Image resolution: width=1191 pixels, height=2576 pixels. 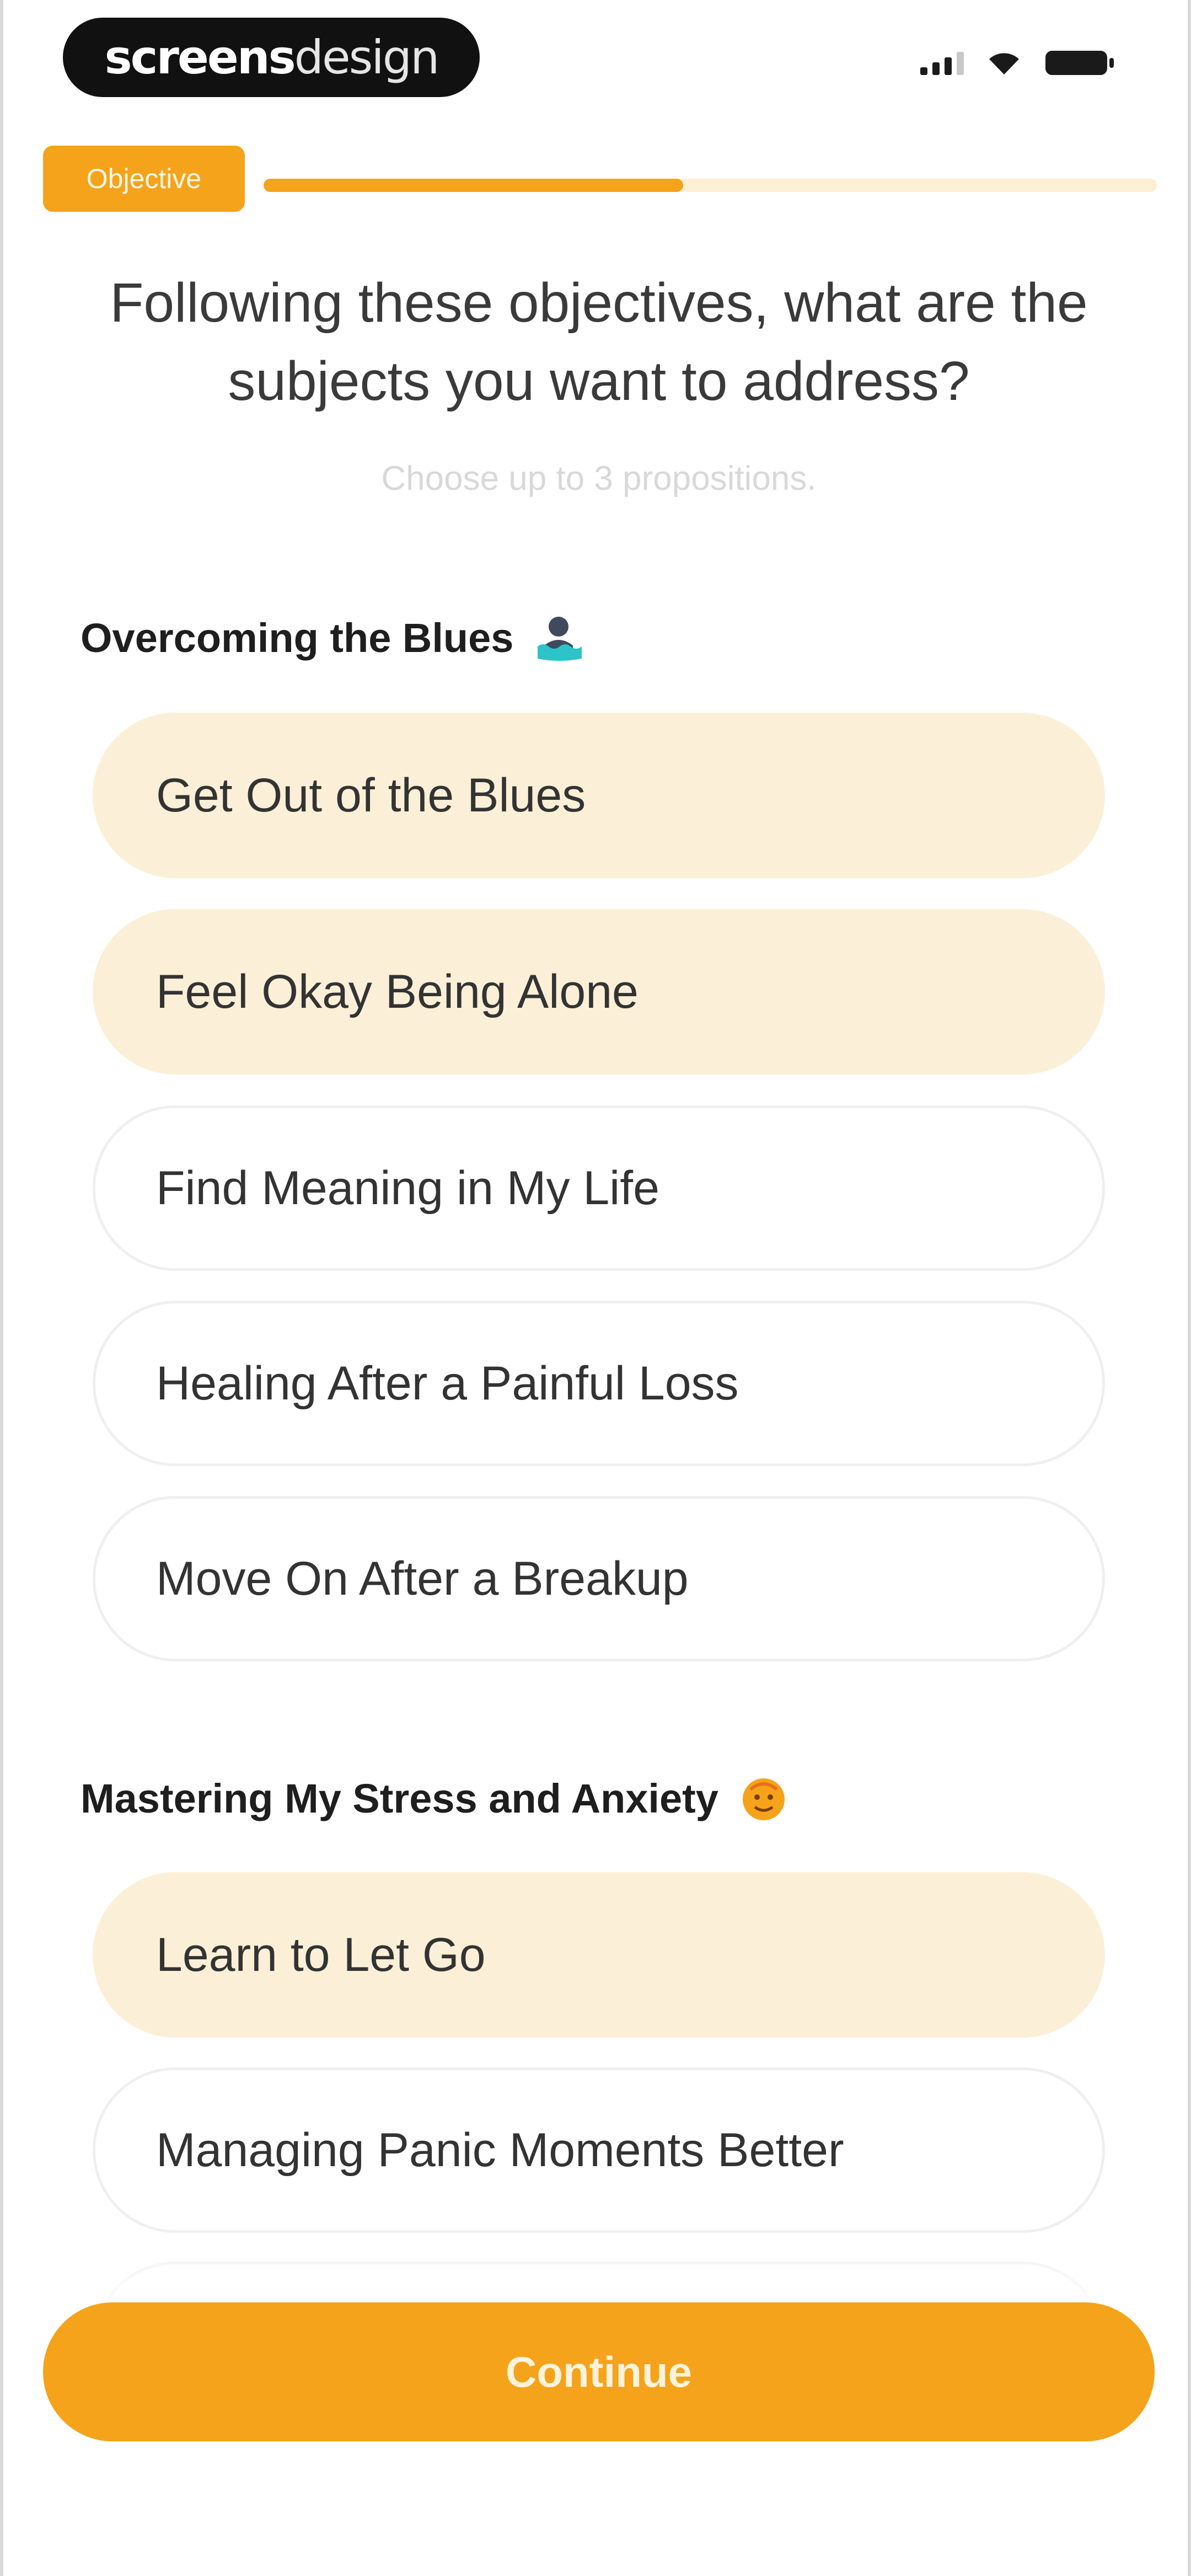 What do you see at coordinates (397, 991) in the screenshot?
I see `option-label: Feel Okay Being Alone` at bounding box center [397, 991].